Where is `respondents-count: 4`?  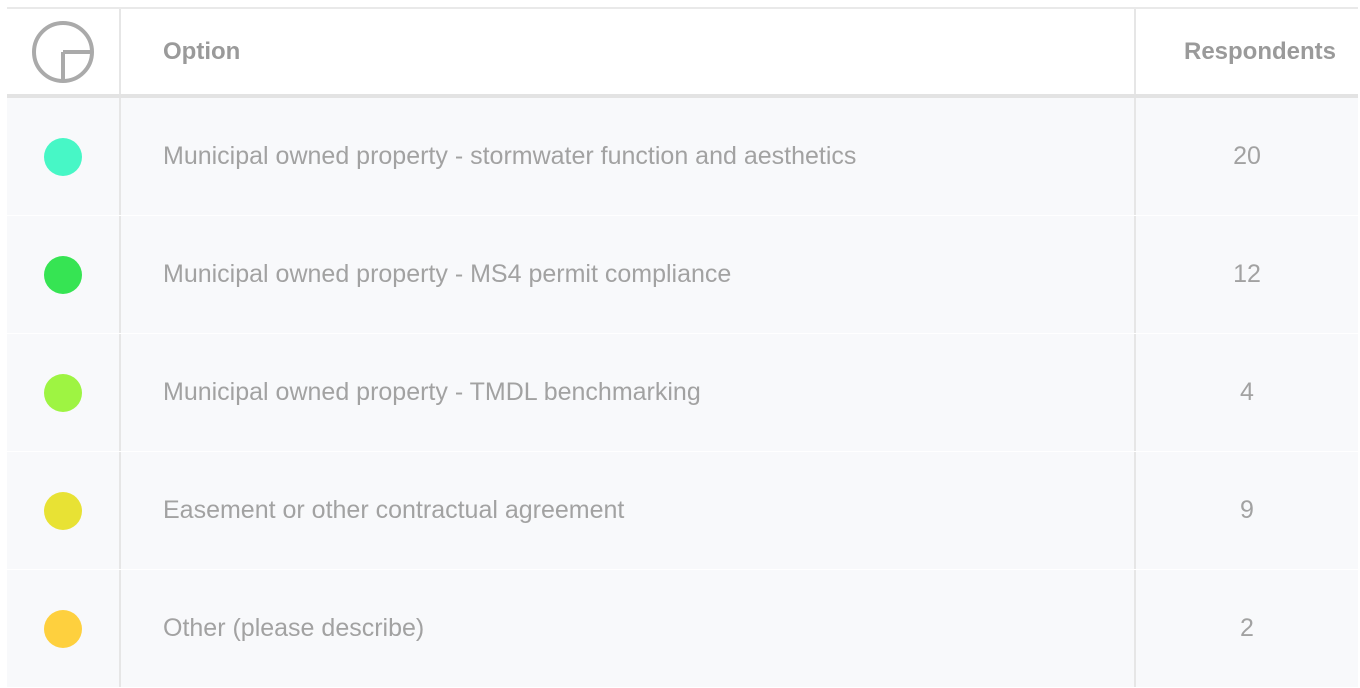
respondents-count: 4 is located at coordinates (1247, 392).